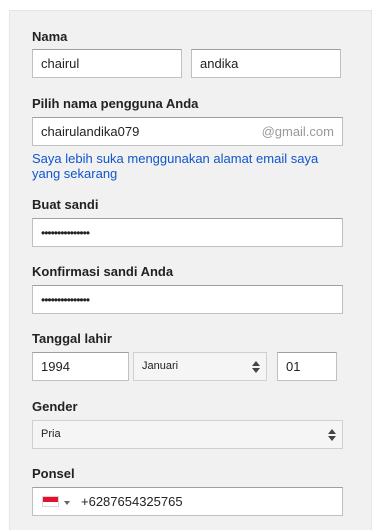  Describe the element at coordinates (266, 63) in the screenshot. I see `last-name-field: andika` at that location.